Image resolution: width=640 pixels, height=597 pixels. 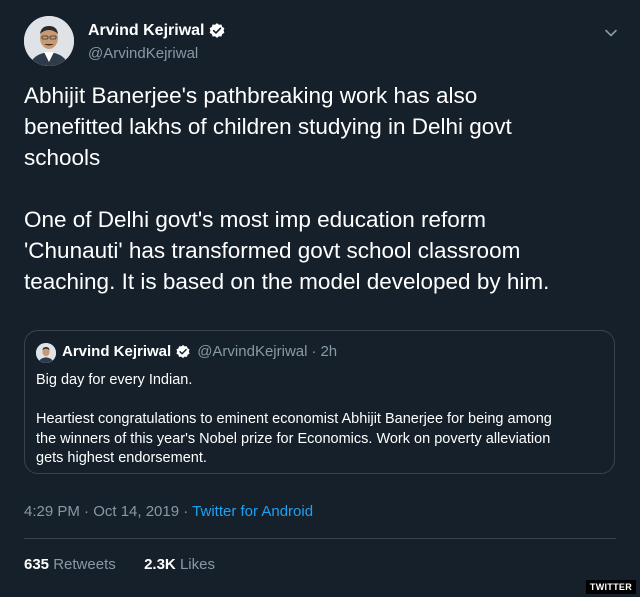 I want to click on quoted-author-avatar, so click(x=46, y=353).